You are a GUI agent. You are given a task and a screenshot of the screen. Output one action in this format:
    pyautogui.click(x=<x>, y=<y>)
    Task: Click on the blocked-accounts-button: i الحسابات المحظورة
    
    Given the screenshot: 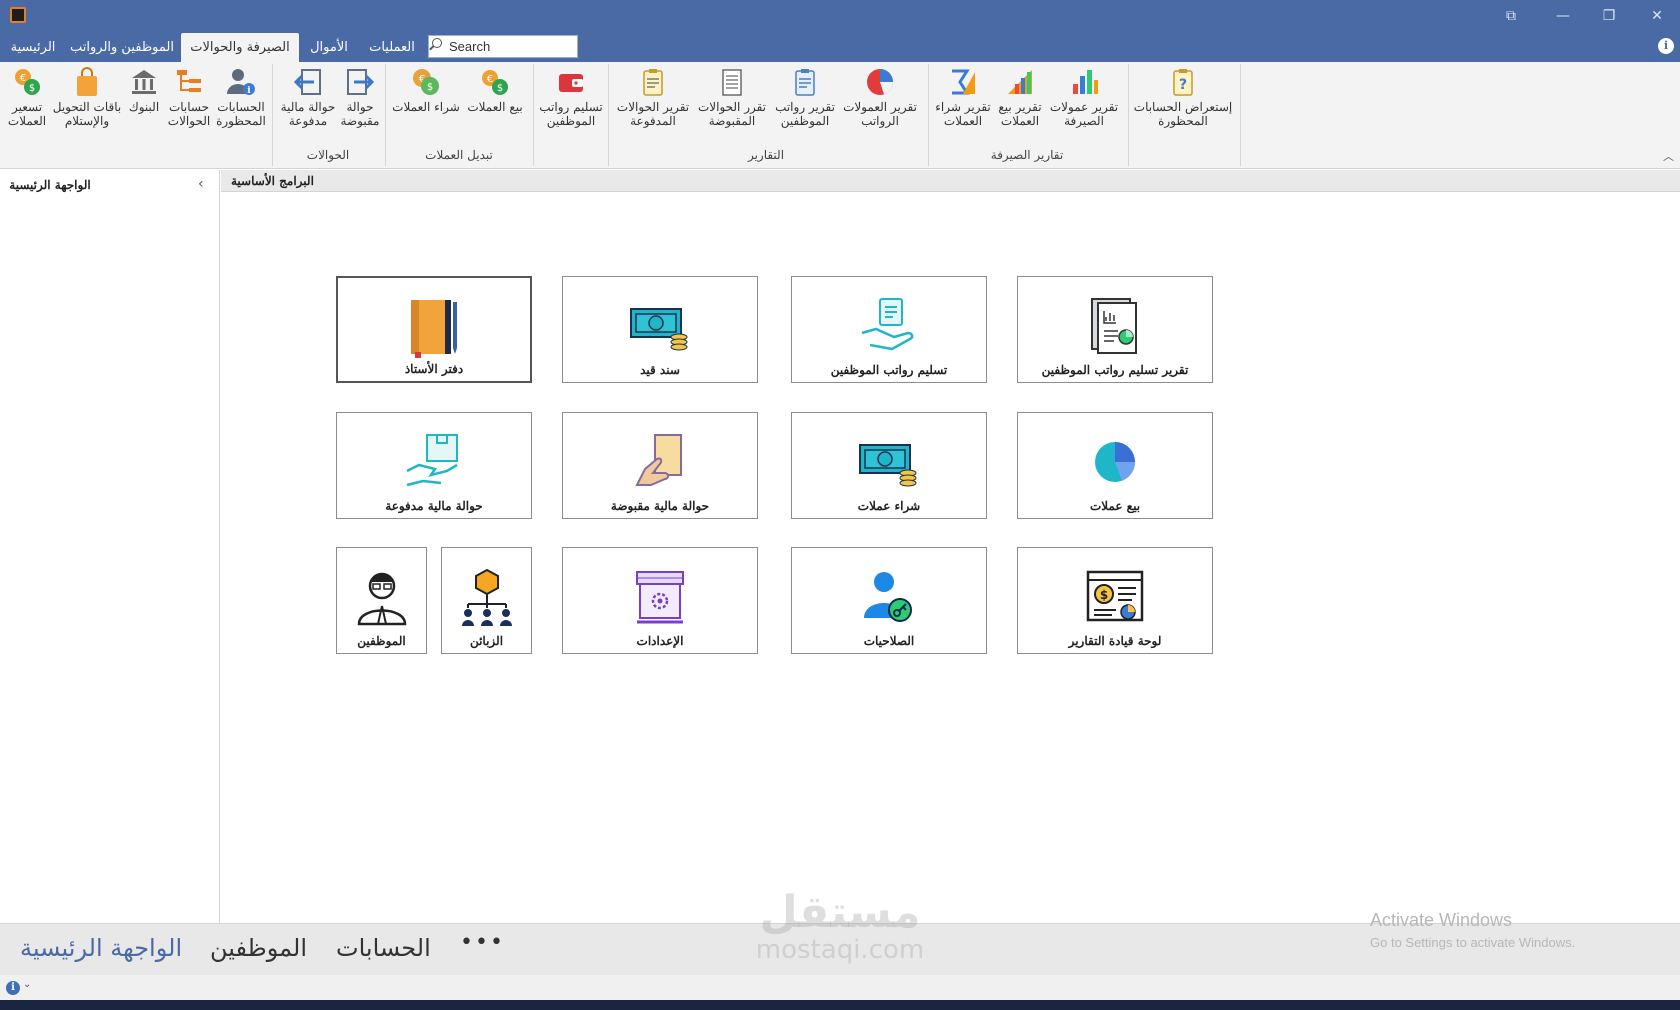 What is the action you would take?
    pyautogui.click(x=241, y=104)
    